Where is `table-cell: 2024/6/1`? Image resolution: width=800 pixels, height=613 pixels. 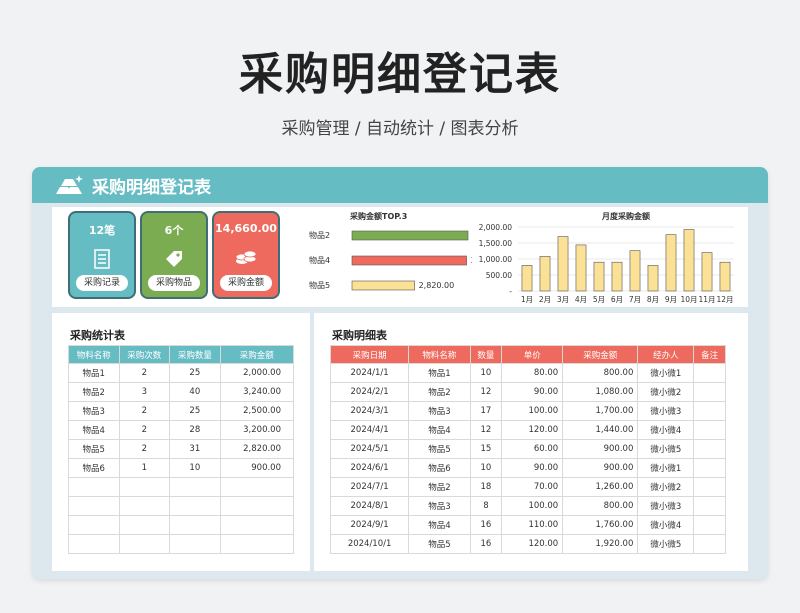 table-cell: 2024/6/1 is located at coordinates (369, 468).